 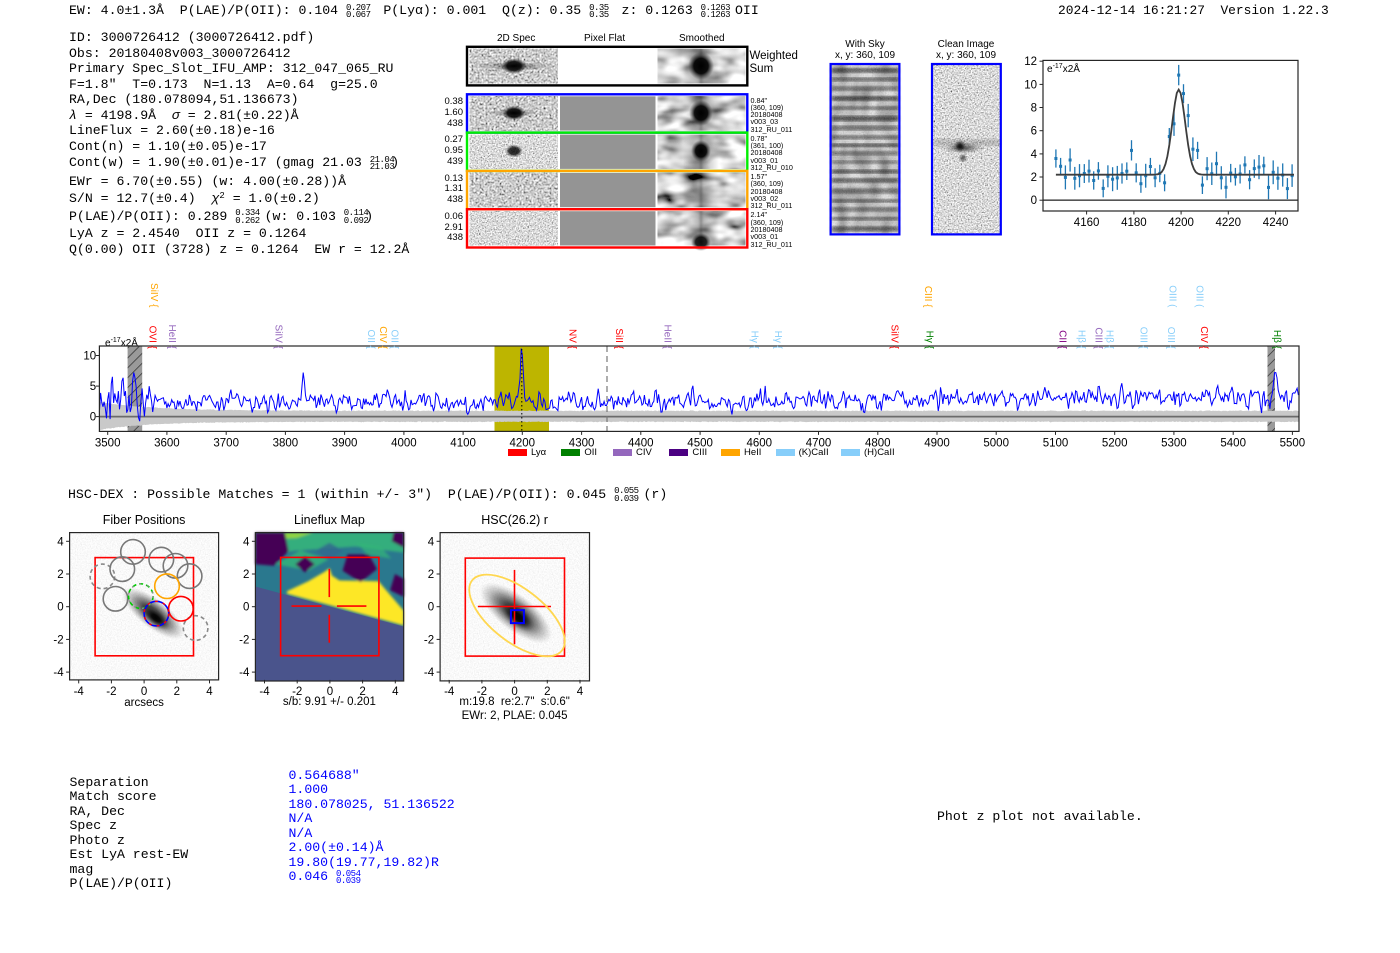 What do you see at coordinates (167, 444) in the screenshot?
I see `svg-text: 3600` at bounding box center [167, 444].